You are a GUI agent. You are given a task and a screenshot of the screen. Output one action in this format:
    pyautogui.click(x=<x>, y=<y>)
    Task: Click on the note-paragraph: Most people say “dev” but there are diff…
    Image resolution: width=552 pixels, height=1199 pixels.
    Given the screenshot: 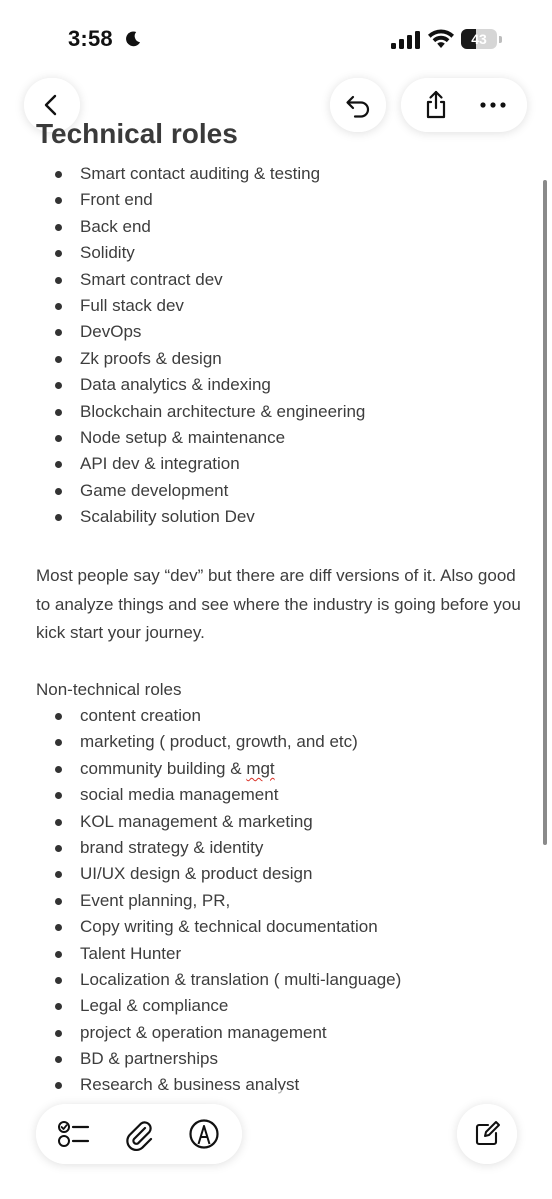 What is the action you would take?
    pyautogui.click(x=278, y=604)
    